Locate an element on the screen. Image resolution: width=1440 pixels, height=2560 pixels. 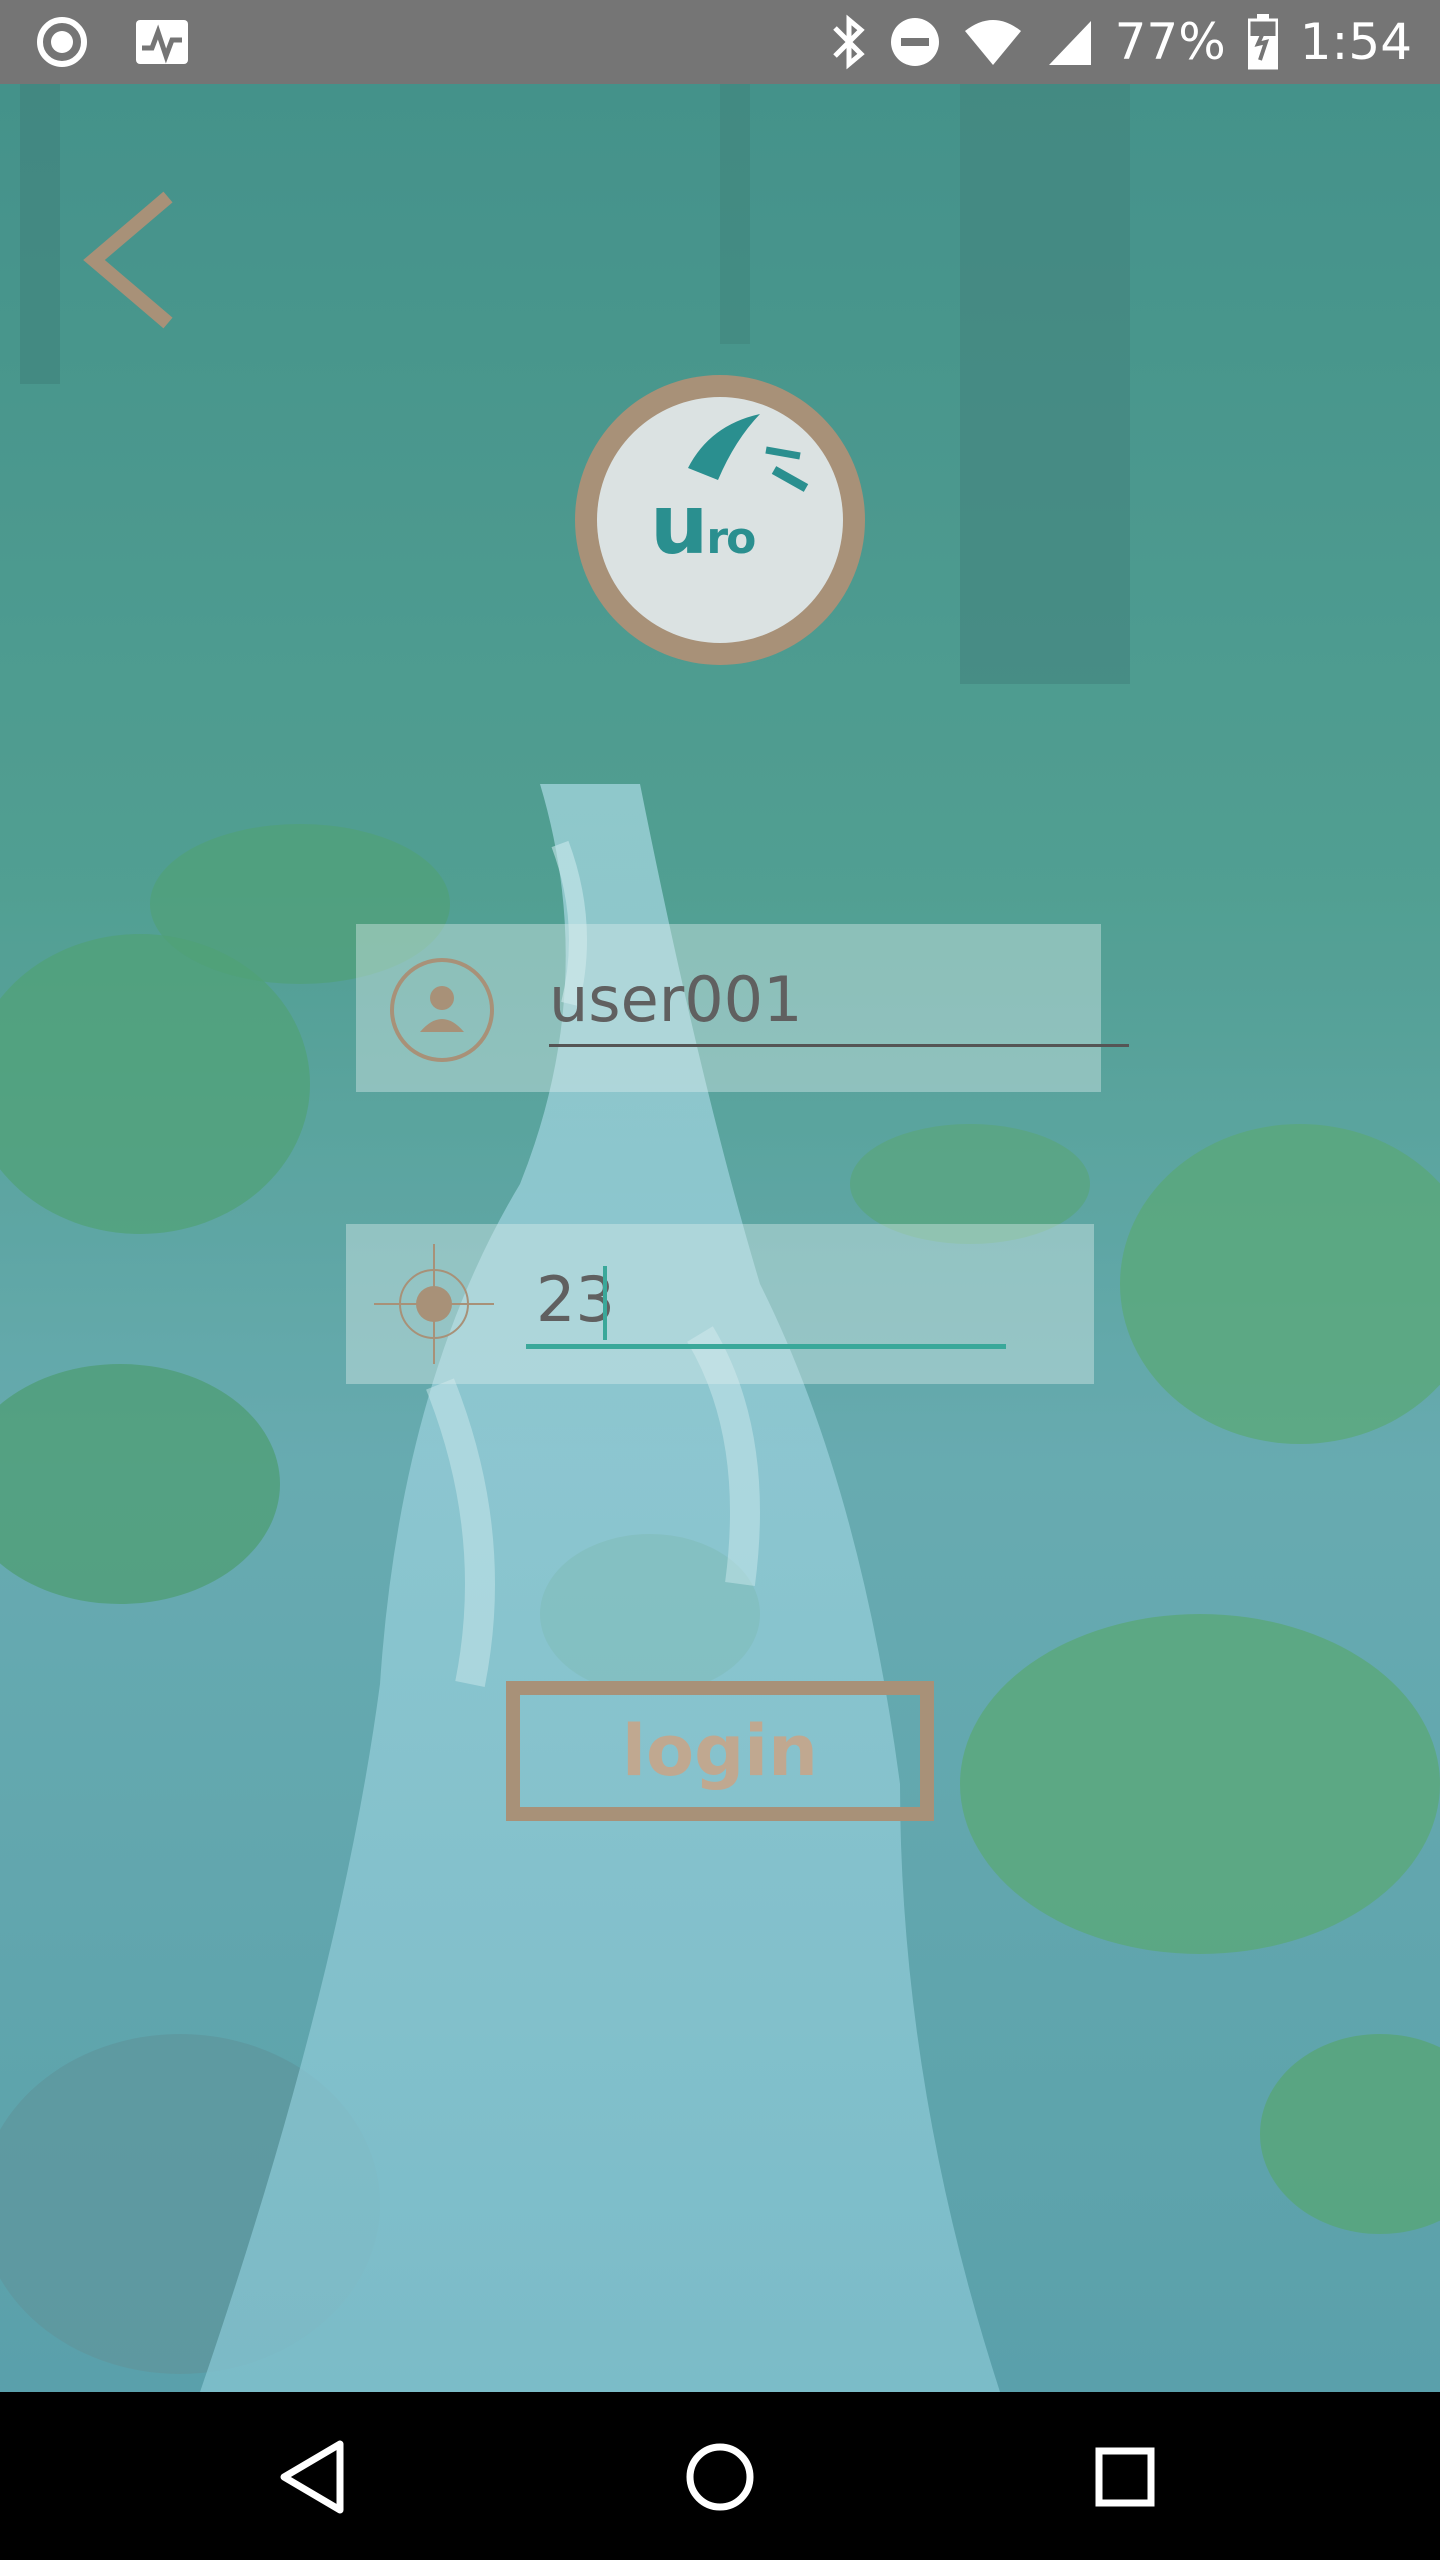
battery-icon is located at coordinates (1262, 42).